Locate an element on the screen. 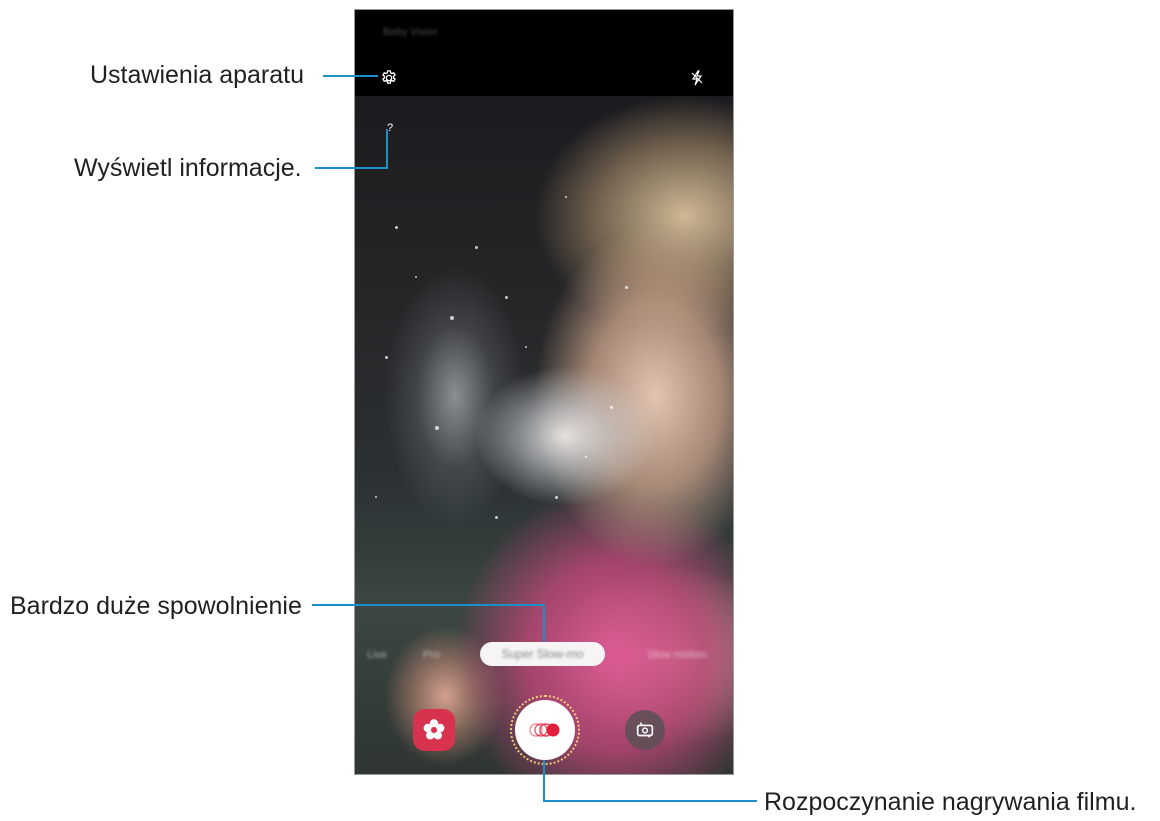 The height and width of the screenshot is (821, 1160). effect-button is located at coordinates (434, 730).